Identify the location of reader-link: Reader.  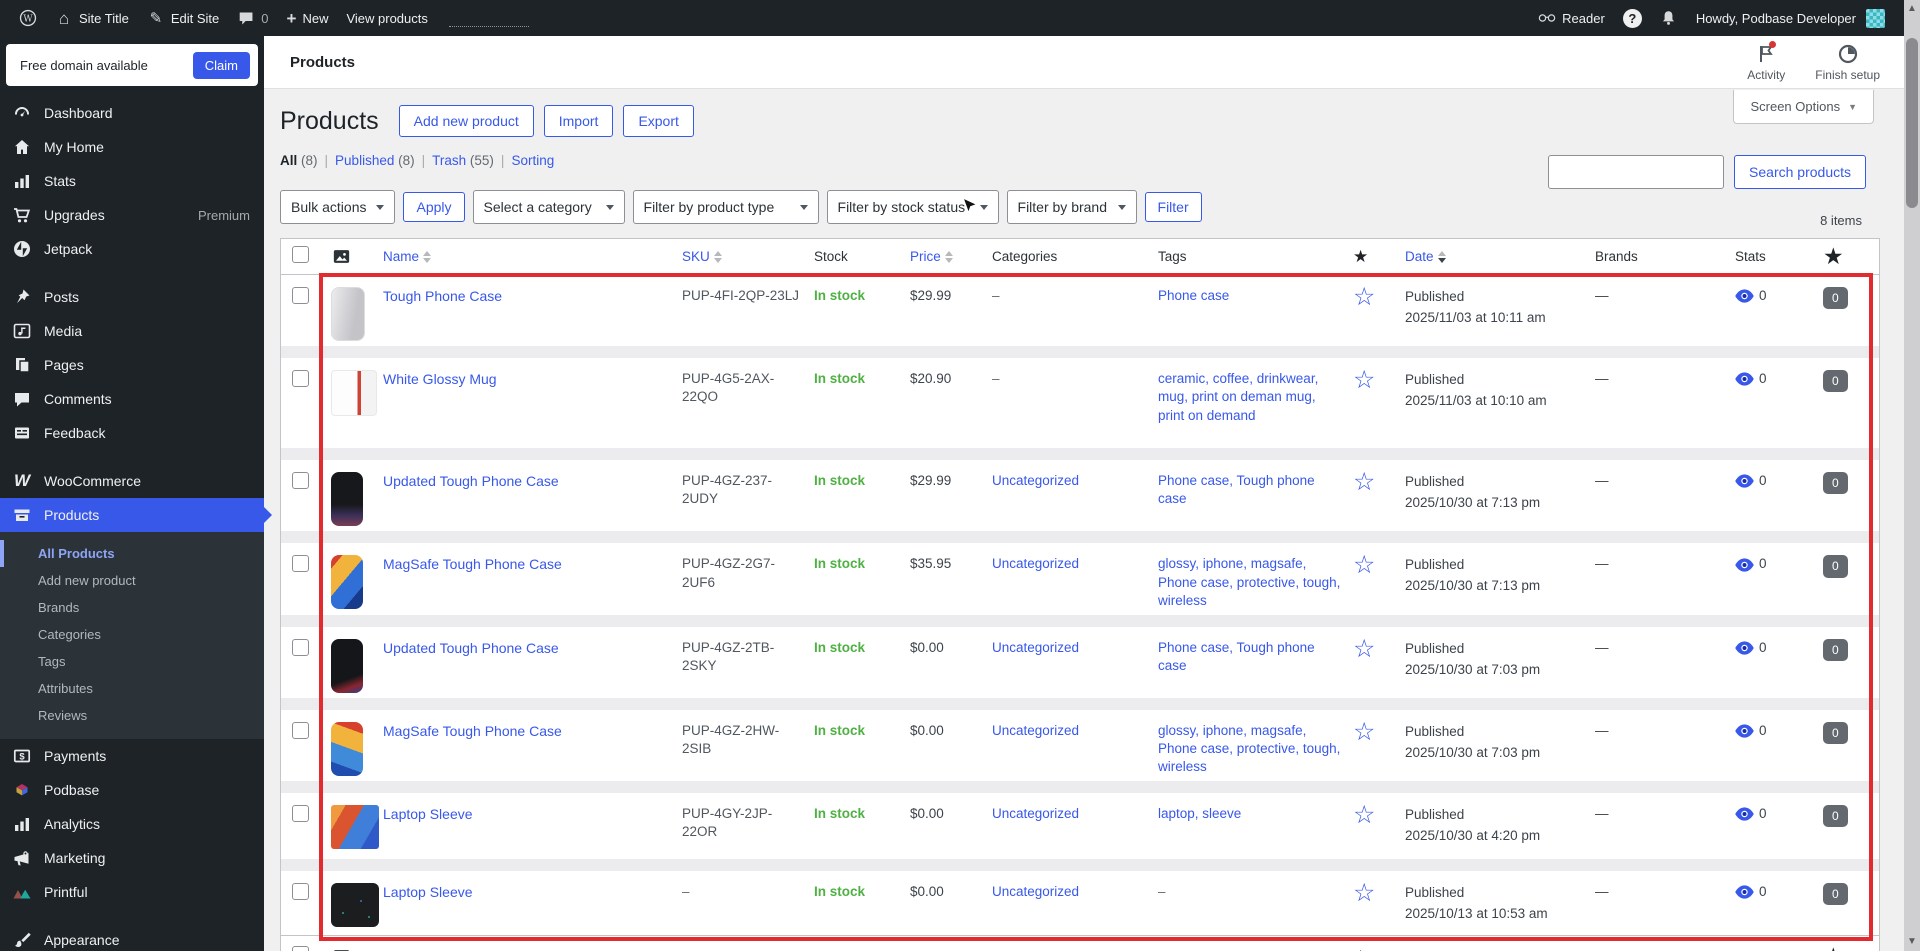
(1571, 18).